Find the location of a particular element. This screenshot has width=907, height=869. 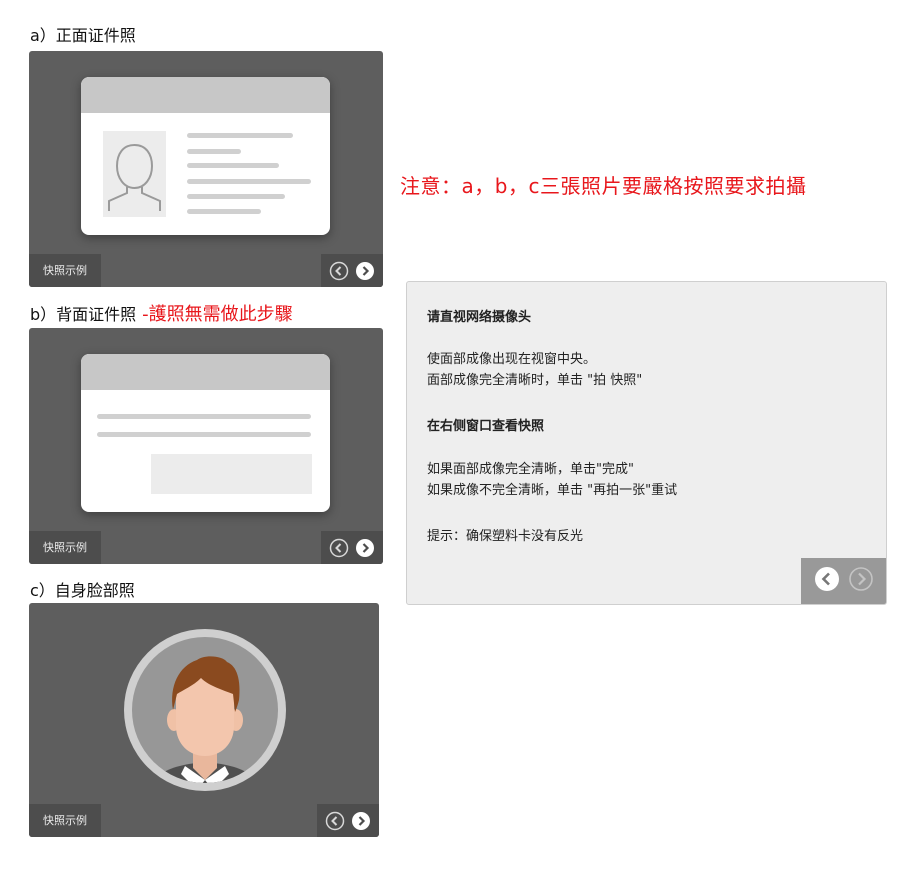

section-c-label: c）自身脸部照 is located at coordinates (82, 590).